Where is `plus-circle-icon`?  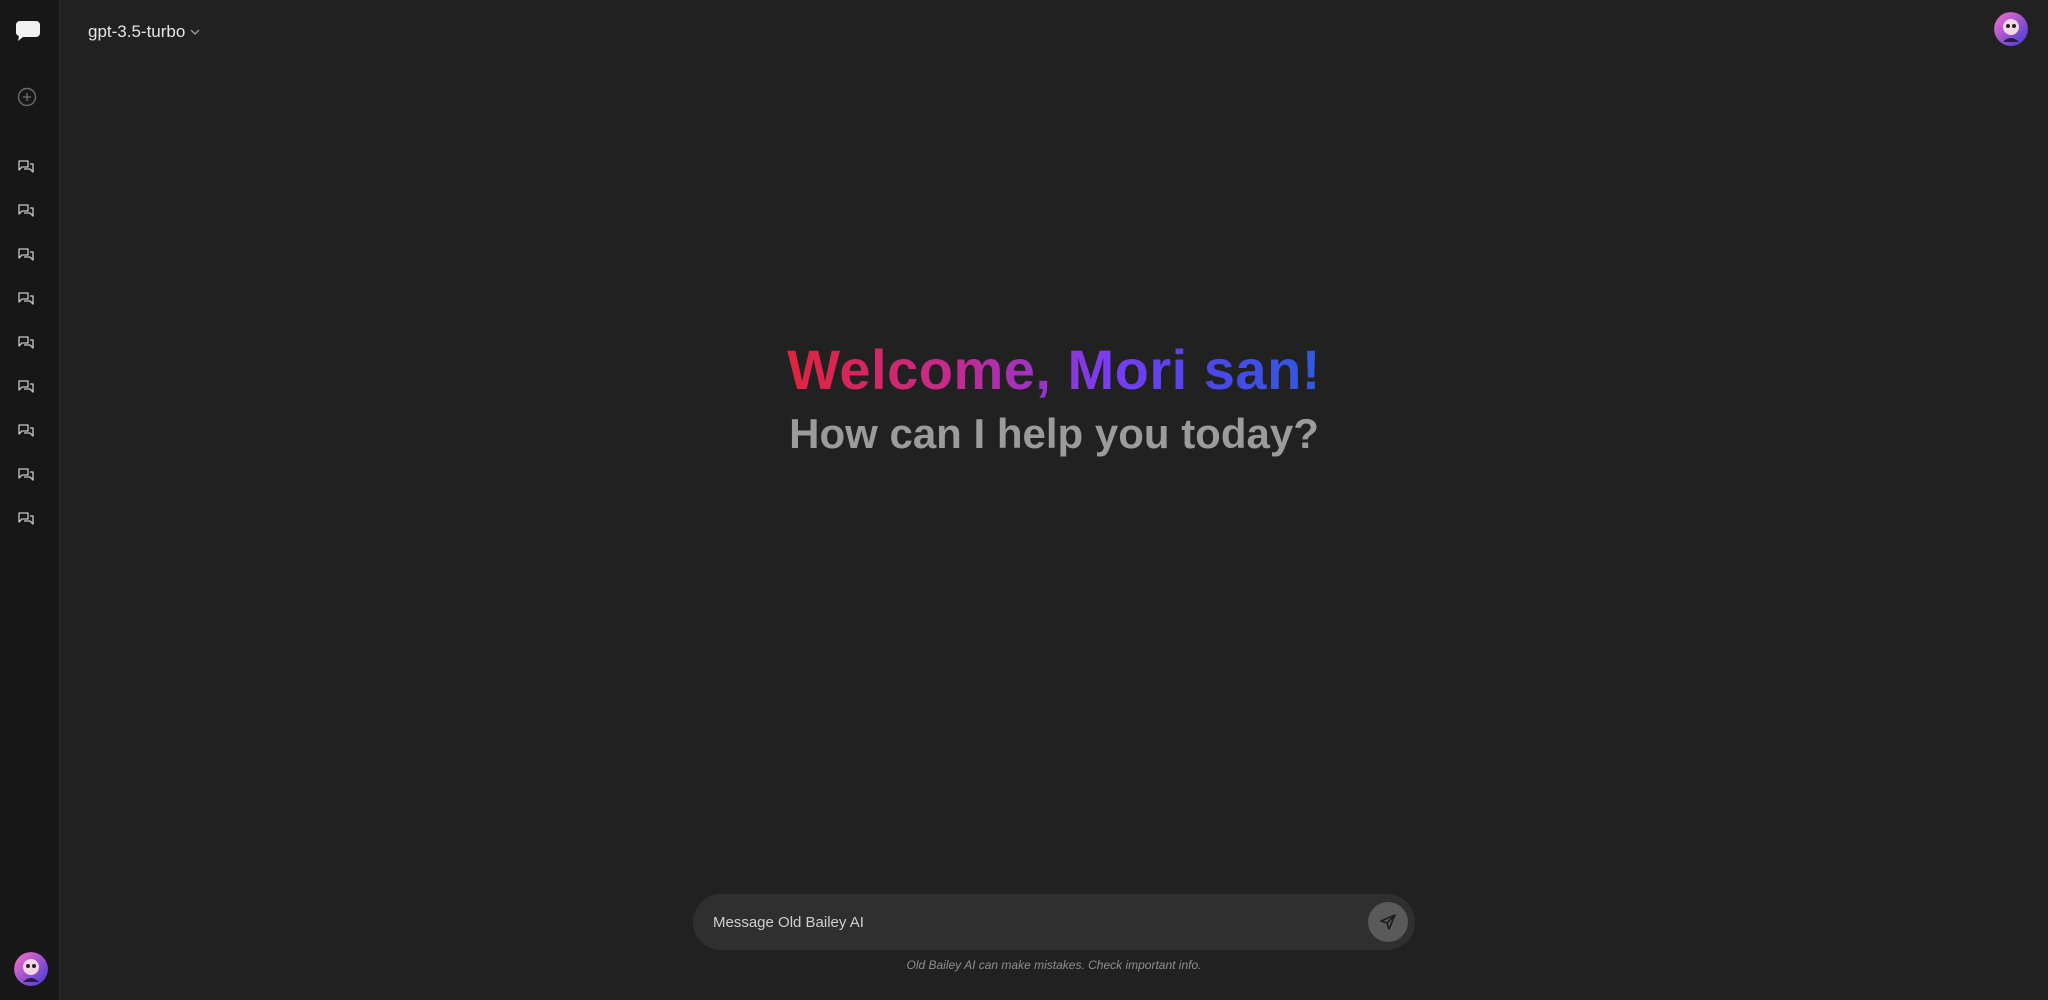
plus-circle-icon is located at coordinates (27, 97).